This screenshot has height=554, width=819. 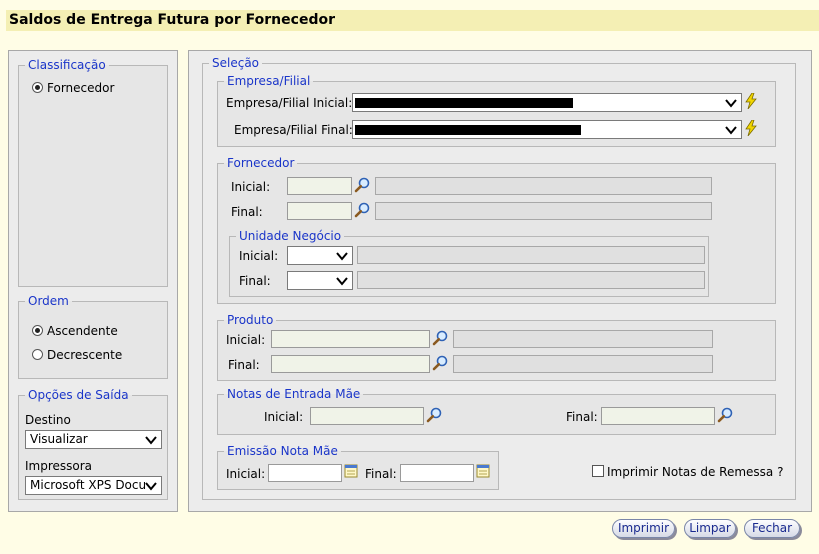 I want to click on emissao-nota-legend: Emissão Nota Mãe, so click(x=282, y=451).